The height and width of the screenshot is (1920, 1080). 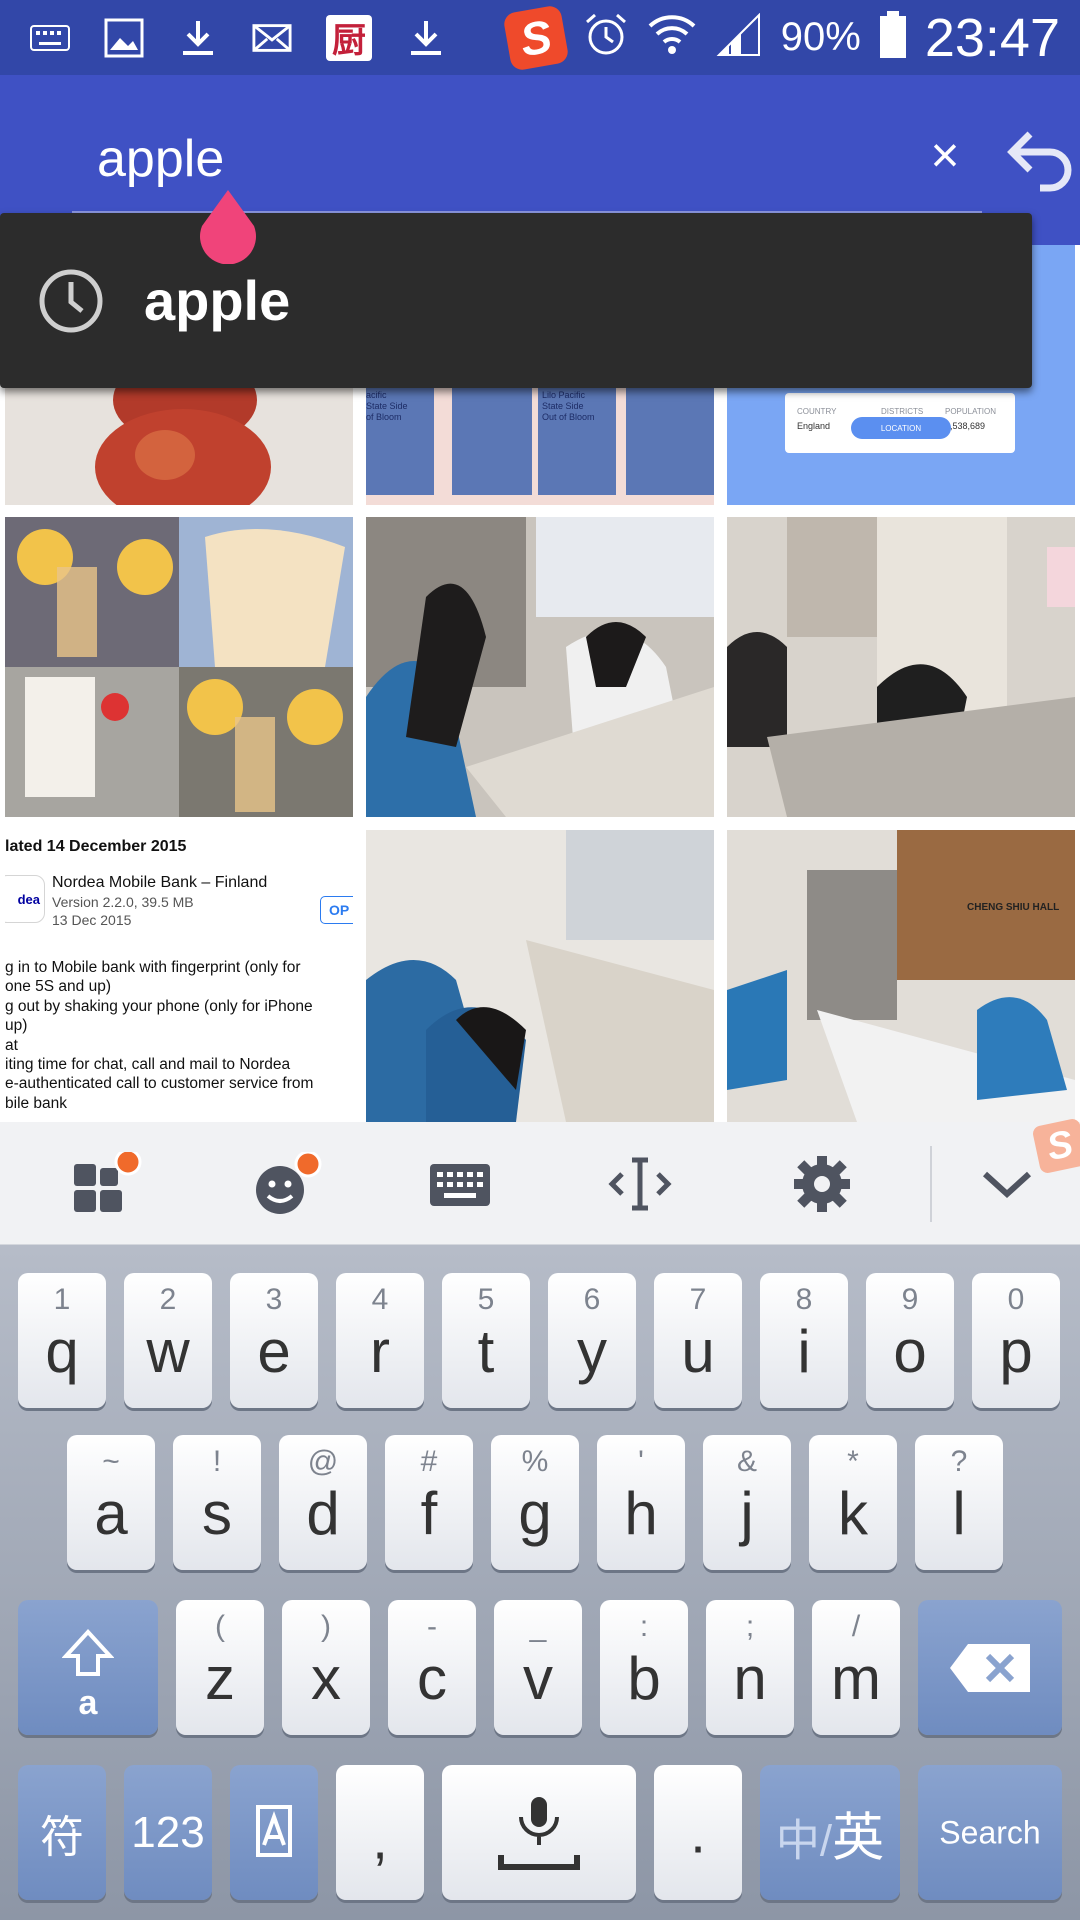 I want to click on close-icon: ×, so click(x=945, y=155).